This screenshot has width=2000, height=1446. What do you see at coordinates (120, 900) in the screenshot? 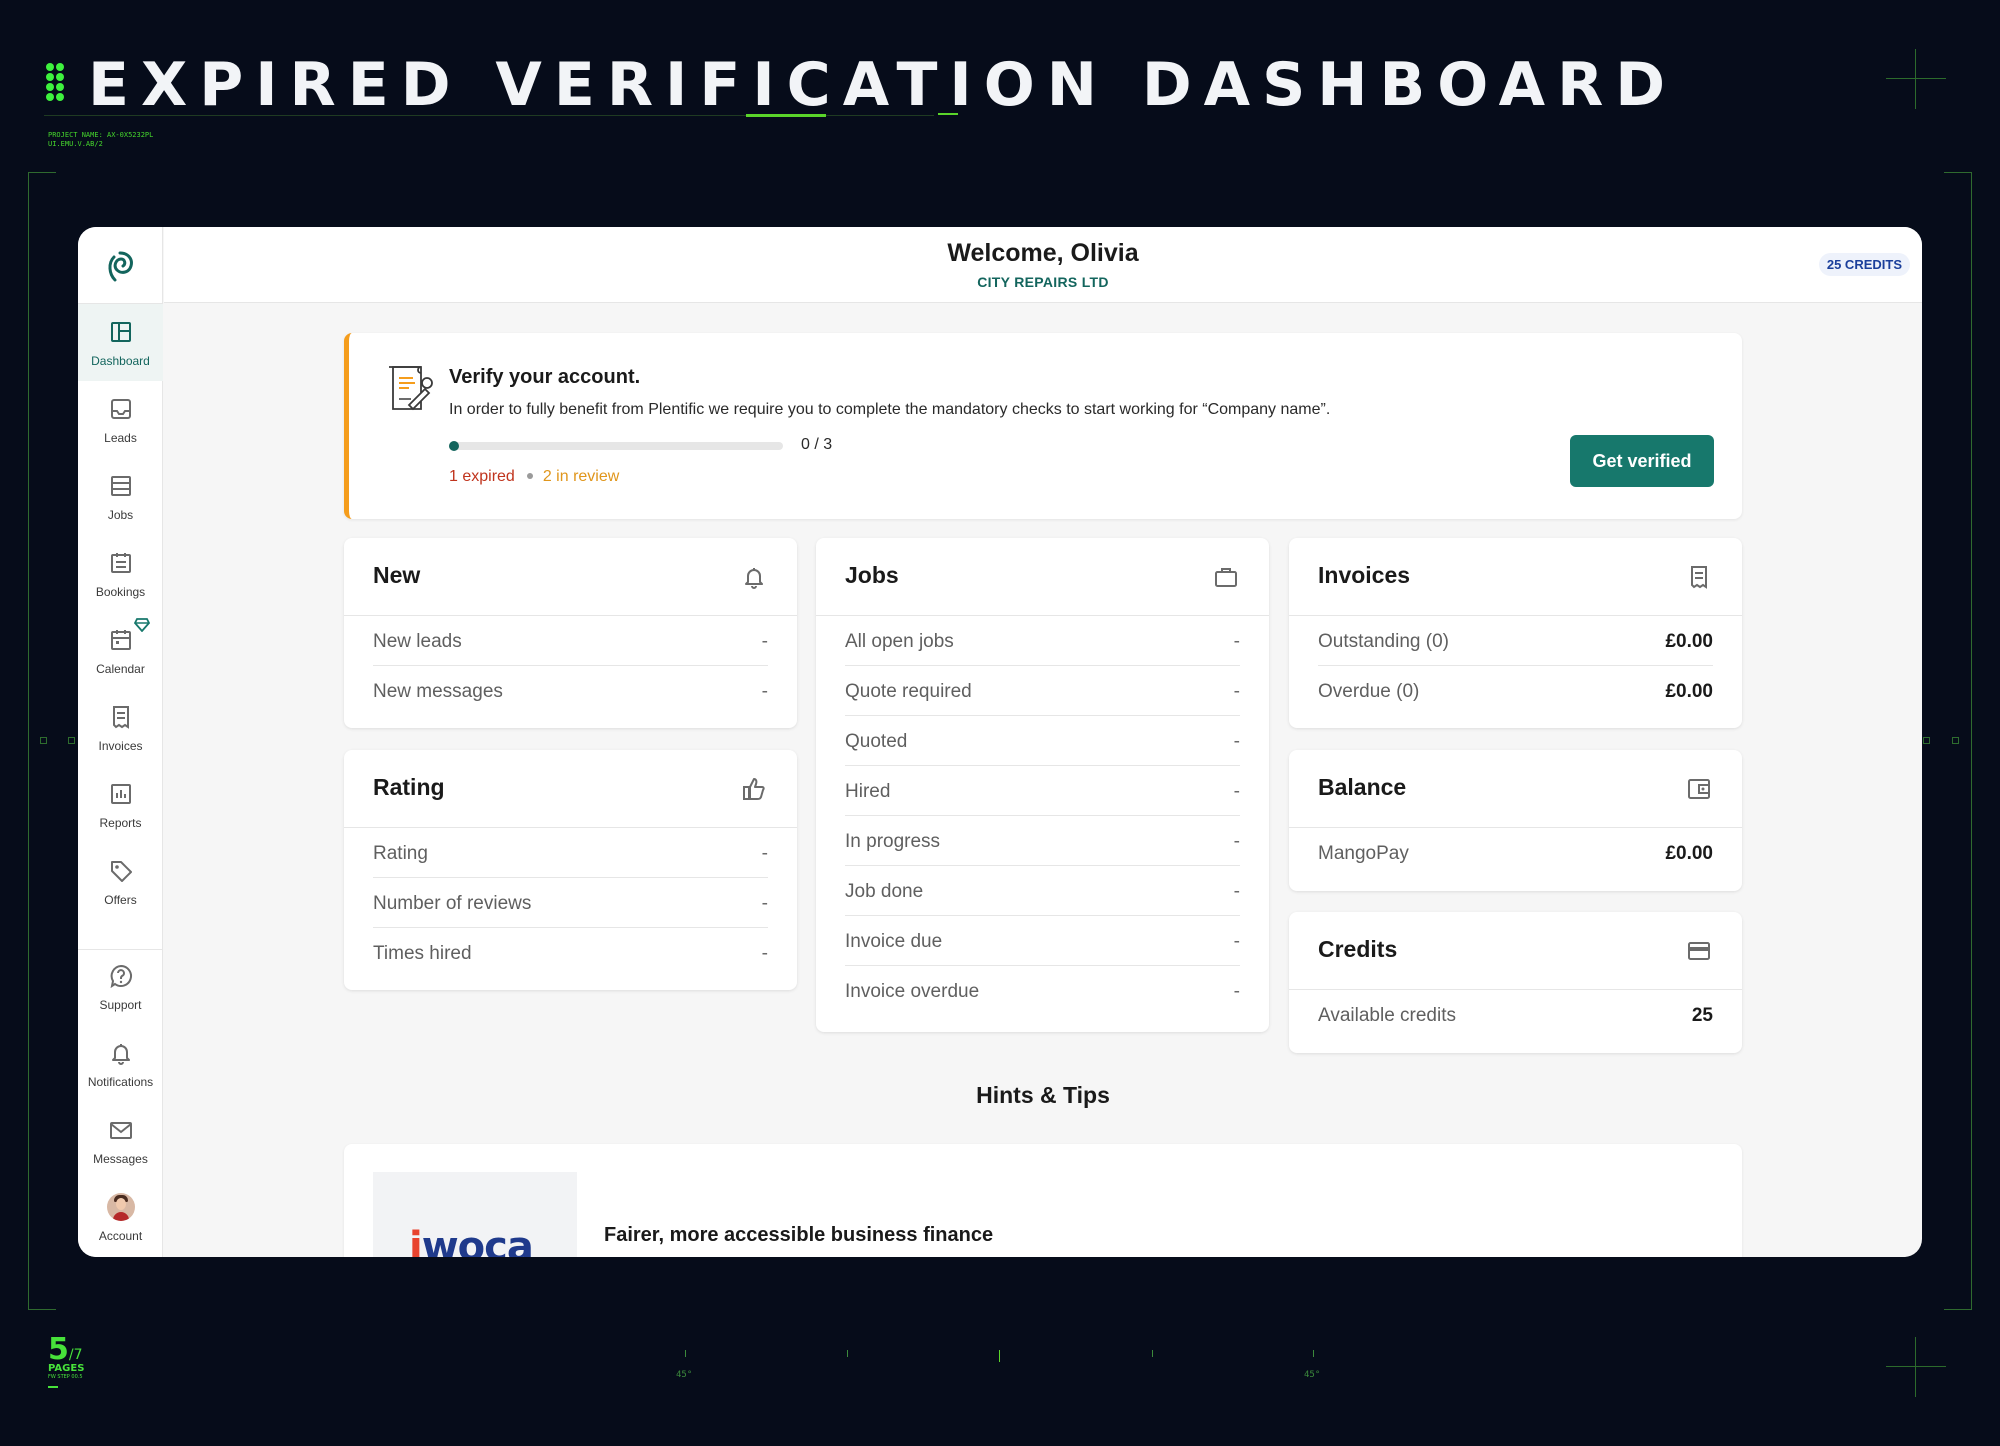
I see `sidebar-item-label: Offers` at bounding box center [120, 900].